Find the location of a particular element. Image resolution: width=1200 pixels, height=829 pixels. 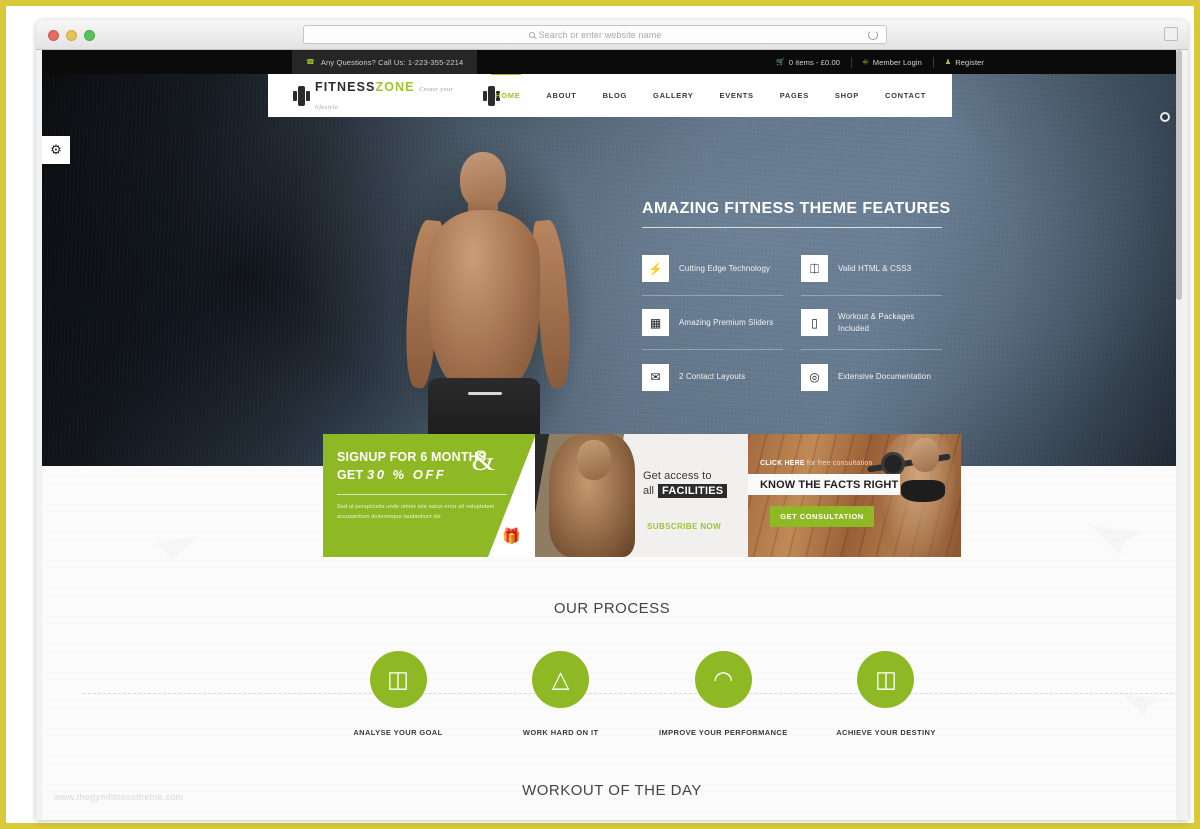

process-step-achieve: ◫ ACHIEVE YOUR DESTINY is located at coordinates (886, 706).